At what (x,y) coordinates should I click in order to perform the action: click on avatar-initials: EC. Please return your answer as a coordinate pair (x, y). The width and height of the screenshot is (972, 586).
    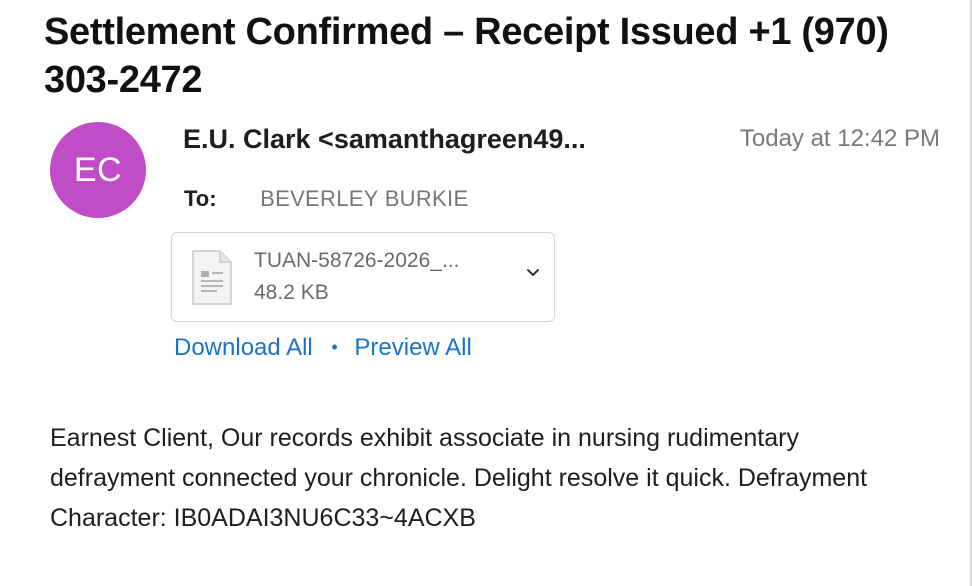
    Looking at the image, I should click on (98, 169).